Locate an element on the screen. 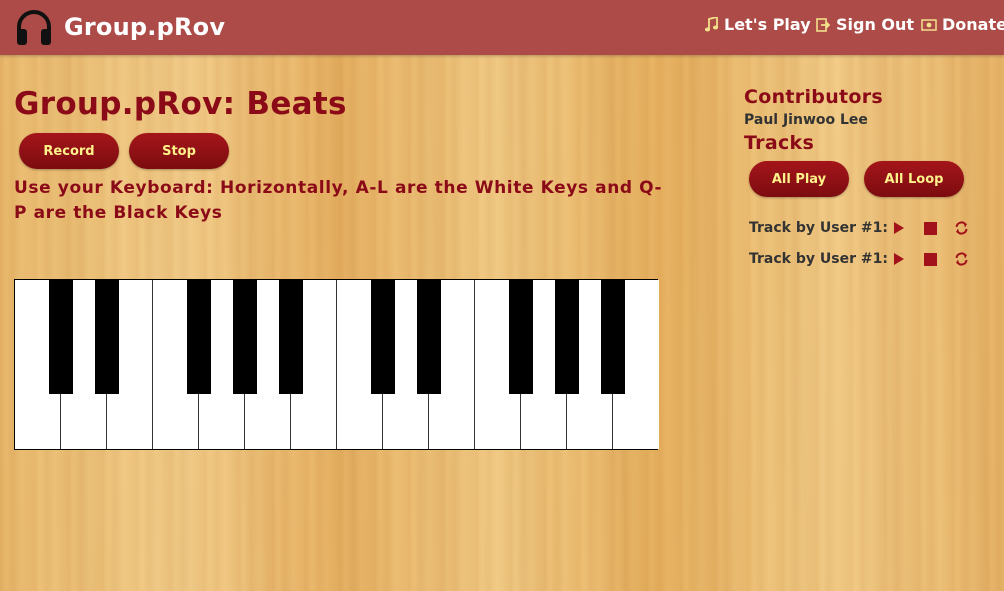 The height and width of the screenshot is (591, 1004). contributors-heading: Contributors is located at coordinates (814, 97).